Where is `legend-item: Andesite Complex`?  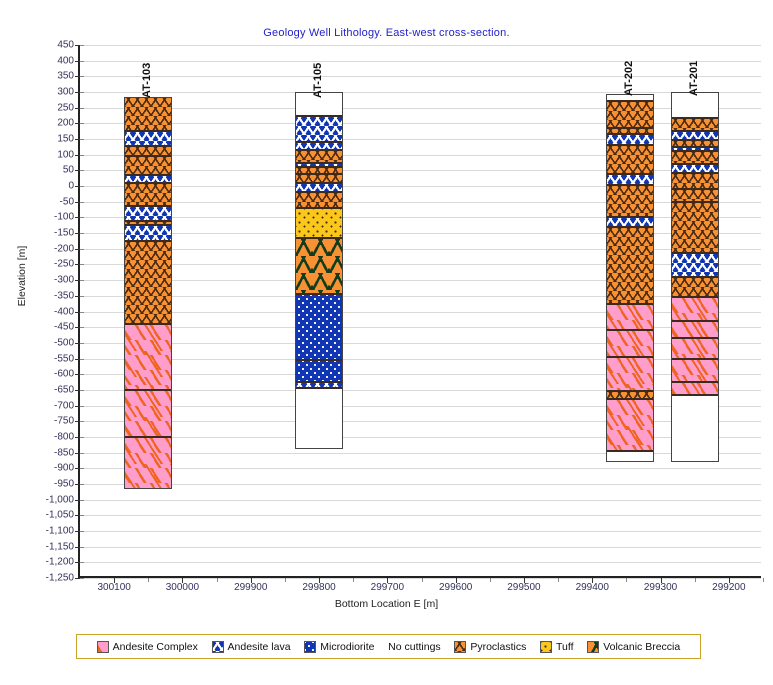 legend-item: Andesite Complex is located at coordinates (147, 646).